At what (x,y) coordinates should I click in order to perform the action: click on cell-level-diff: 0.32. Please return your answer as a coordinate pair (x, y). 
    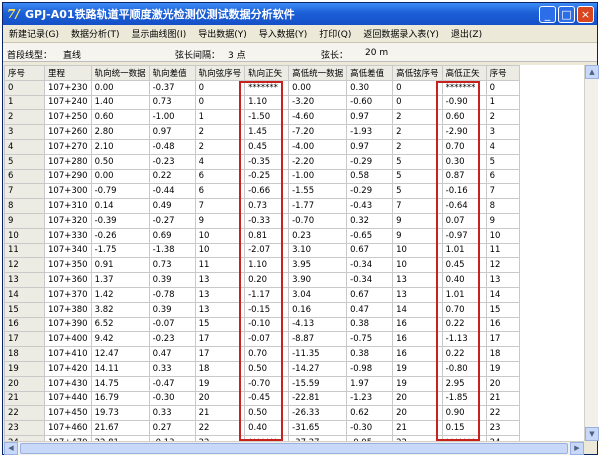
    Looking at the image, I should click on (370, 220).